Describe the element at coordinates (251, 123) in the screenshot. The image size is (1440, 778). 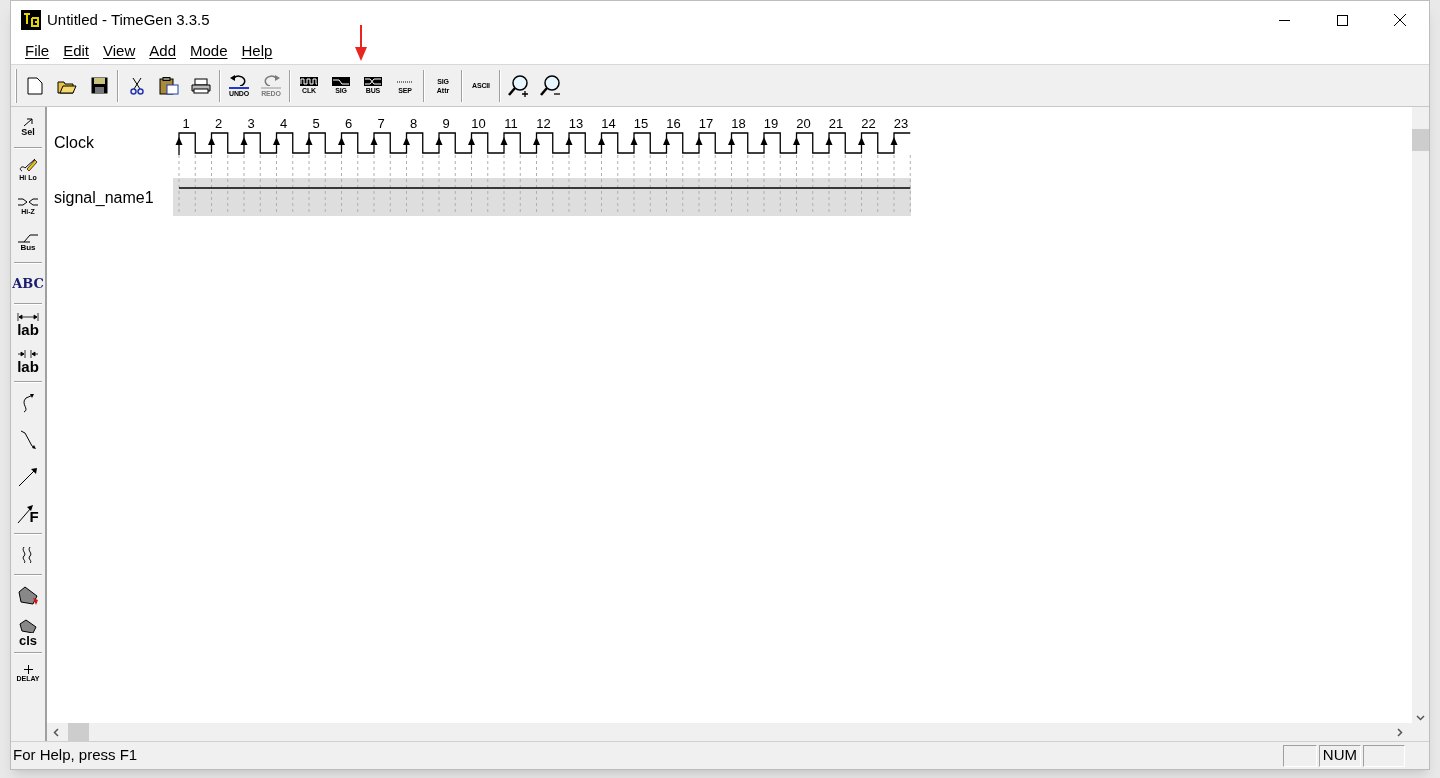
I see `cycle-number: 3` at that location.